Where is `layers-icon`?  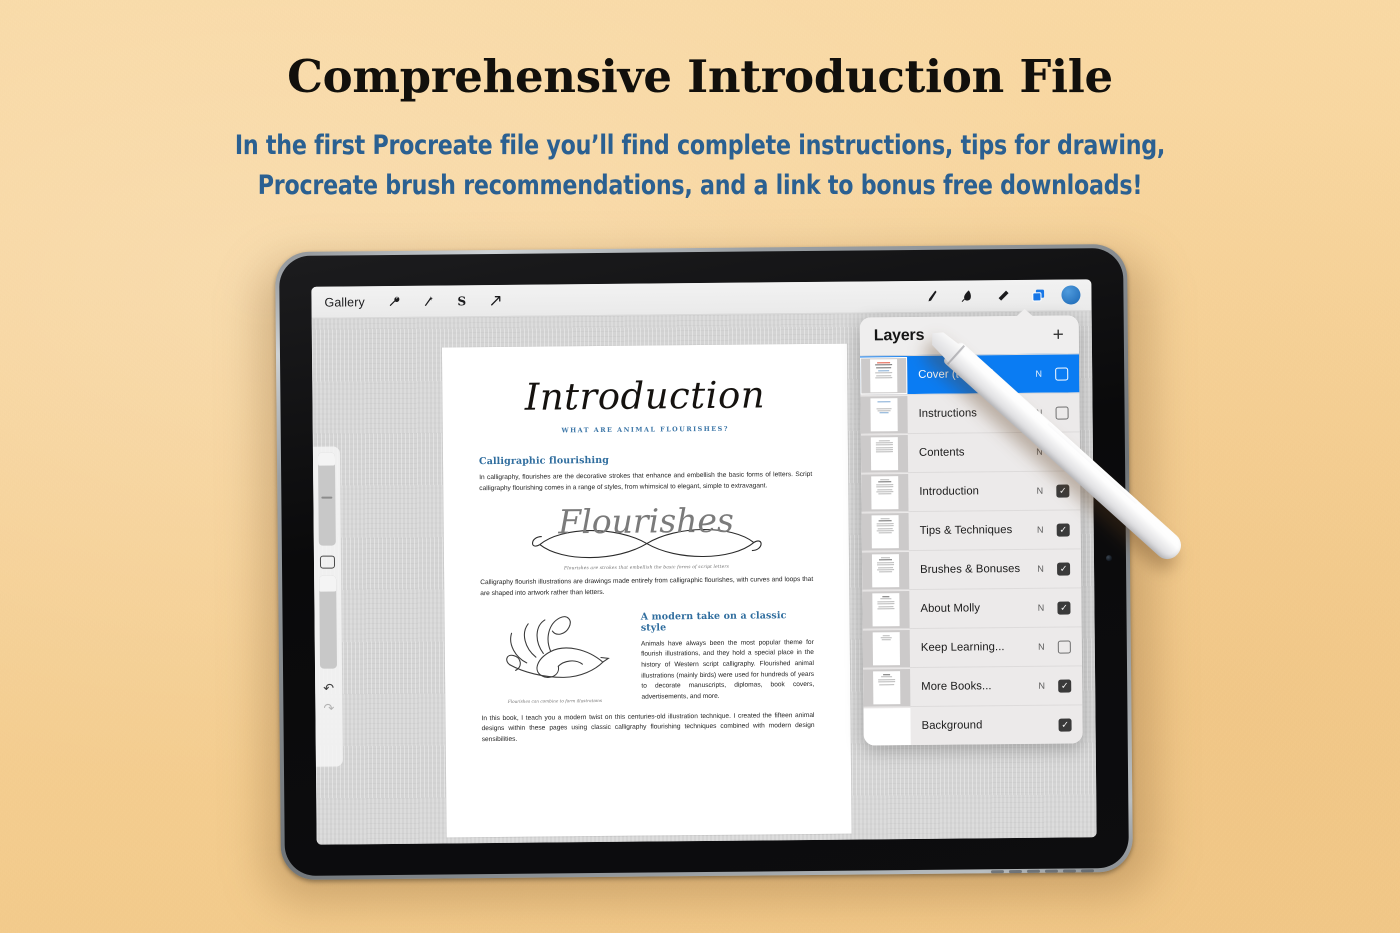
layers-icon is located at coordinates (1038, 295).